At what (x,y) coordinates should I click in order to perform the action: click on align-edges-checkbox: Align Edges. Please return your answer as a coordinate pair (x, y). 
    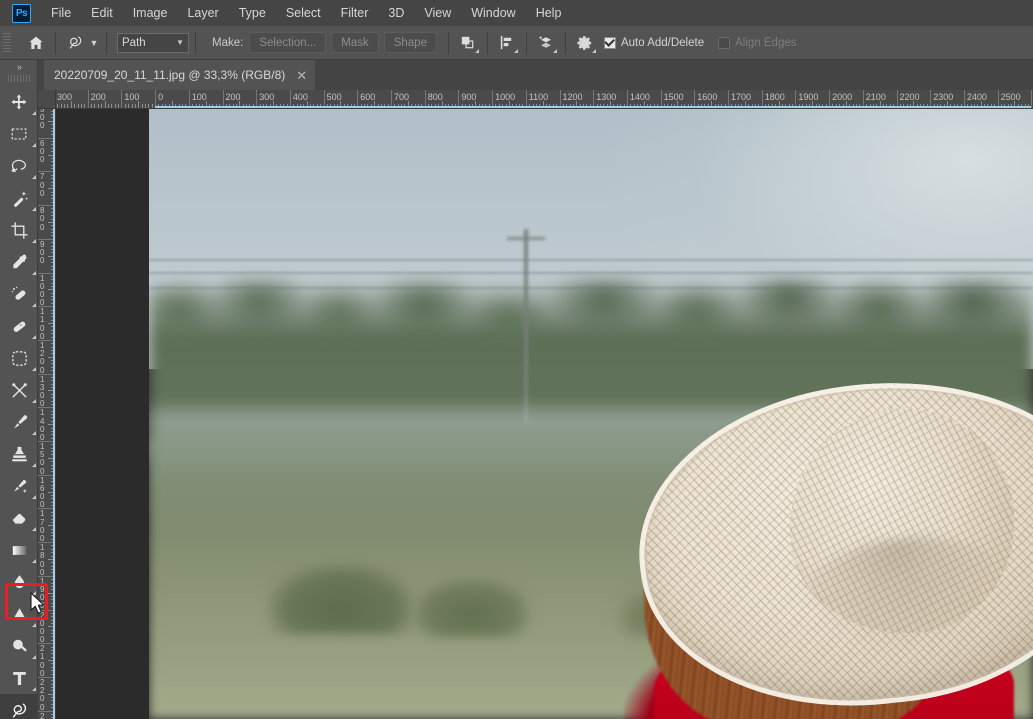
    Looking at the image, I should click on (757, 42).